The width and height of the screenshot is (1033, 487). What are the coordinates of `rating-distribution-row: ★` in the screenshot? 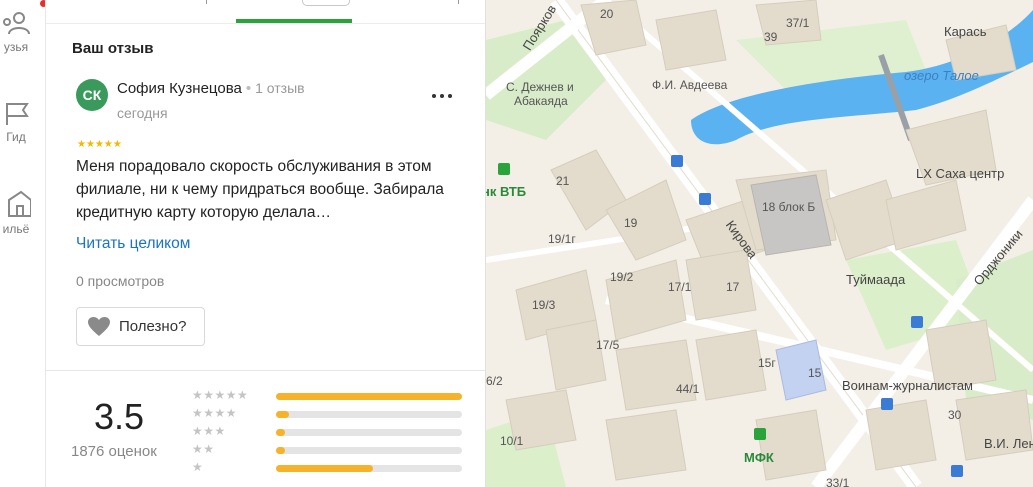 It's located at (332, 467).